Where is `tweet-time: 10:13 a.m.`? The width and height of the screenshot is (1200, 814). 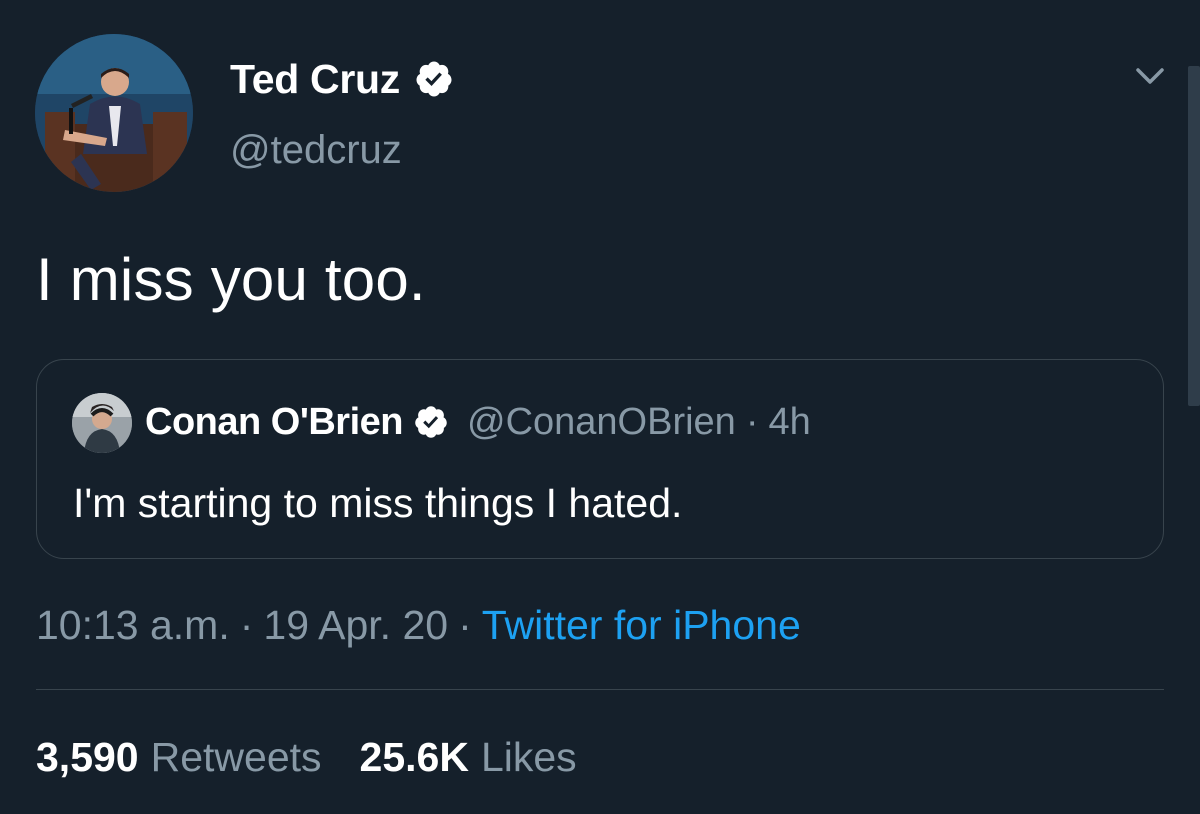 tweet-time: 10:13 a.m. is located at coordinates (133, 625).